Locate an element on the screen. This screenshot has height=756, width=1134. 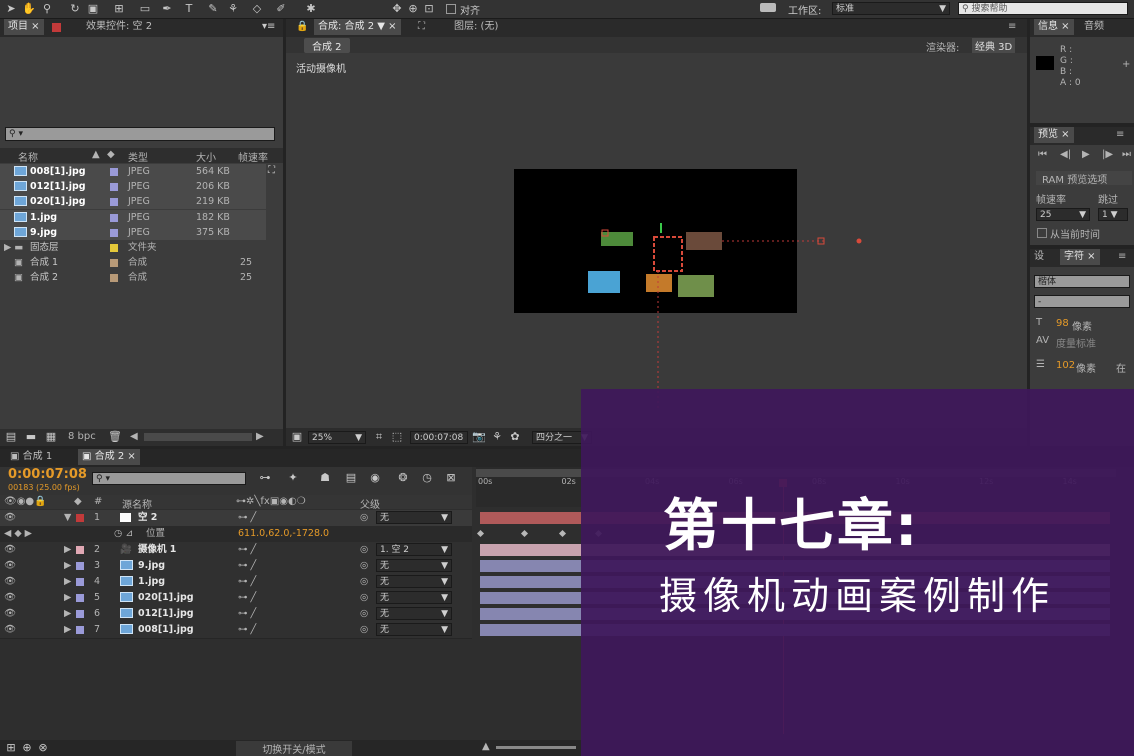
toggle-switches-modes: 切换开关/模式 is located at coordinates (294, 748).